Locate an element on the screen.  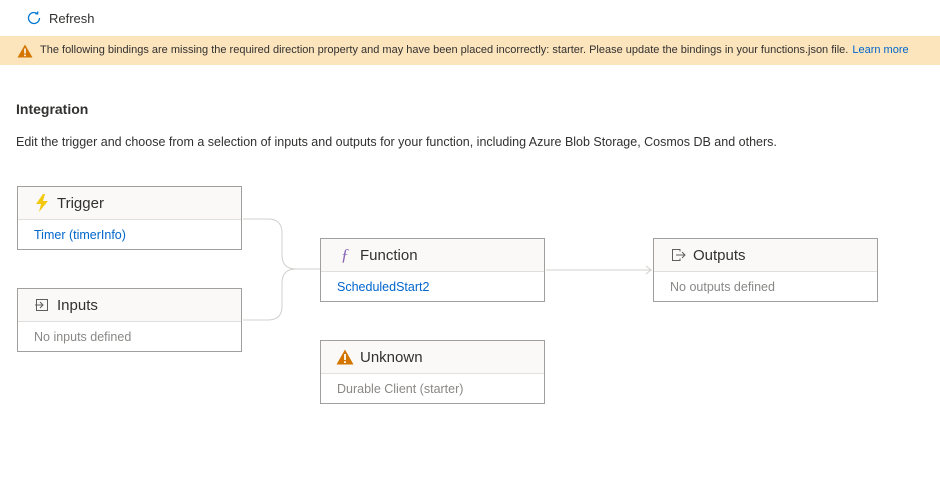
function-name-link: ScheduledStart2 is located at coordinates (383, 287).